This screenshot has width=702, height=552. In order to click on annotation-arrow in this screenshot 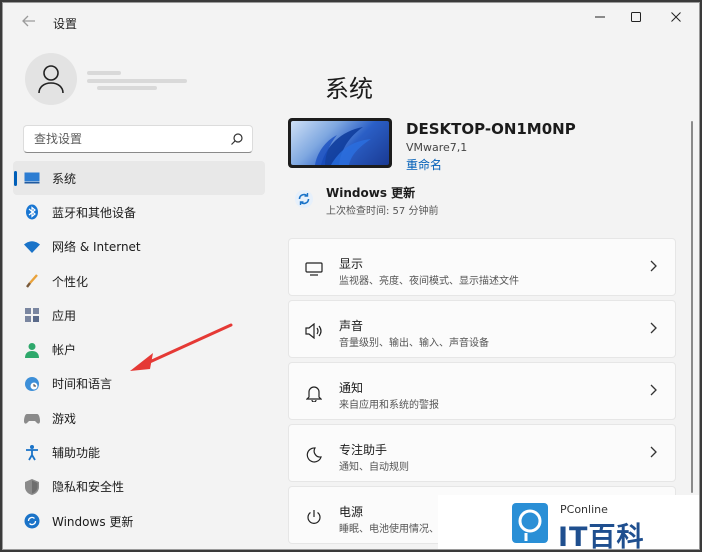, I will do `click(181, 347)`.